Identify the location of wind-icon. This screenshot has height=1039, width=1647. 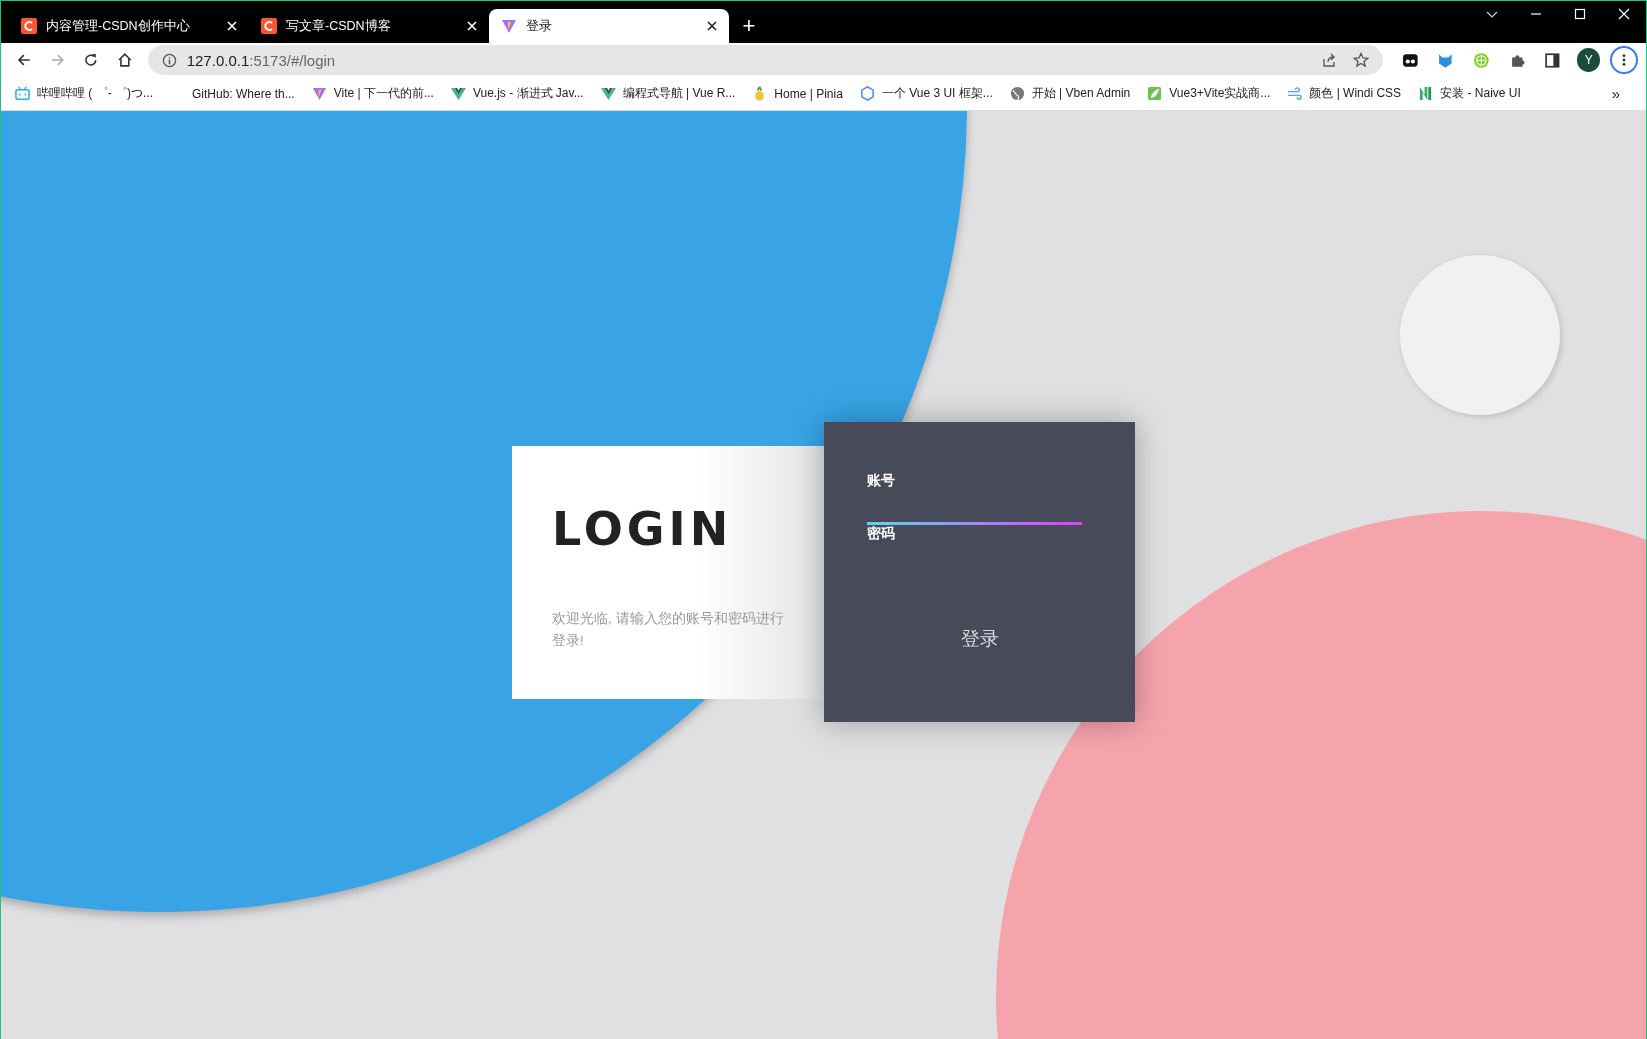
(1295, 93).